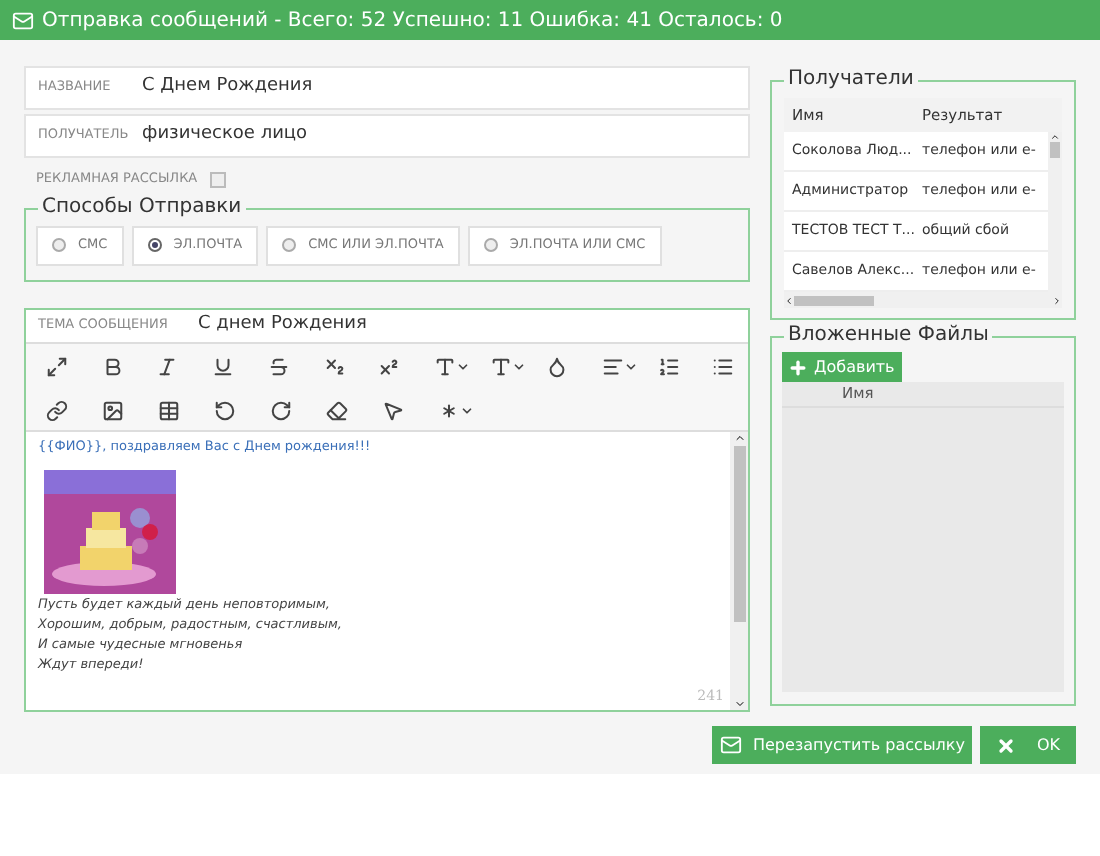 The width and height of the screenshot is (1100, 856). I want to click on group-legend: Получатели, so click(851, 80).